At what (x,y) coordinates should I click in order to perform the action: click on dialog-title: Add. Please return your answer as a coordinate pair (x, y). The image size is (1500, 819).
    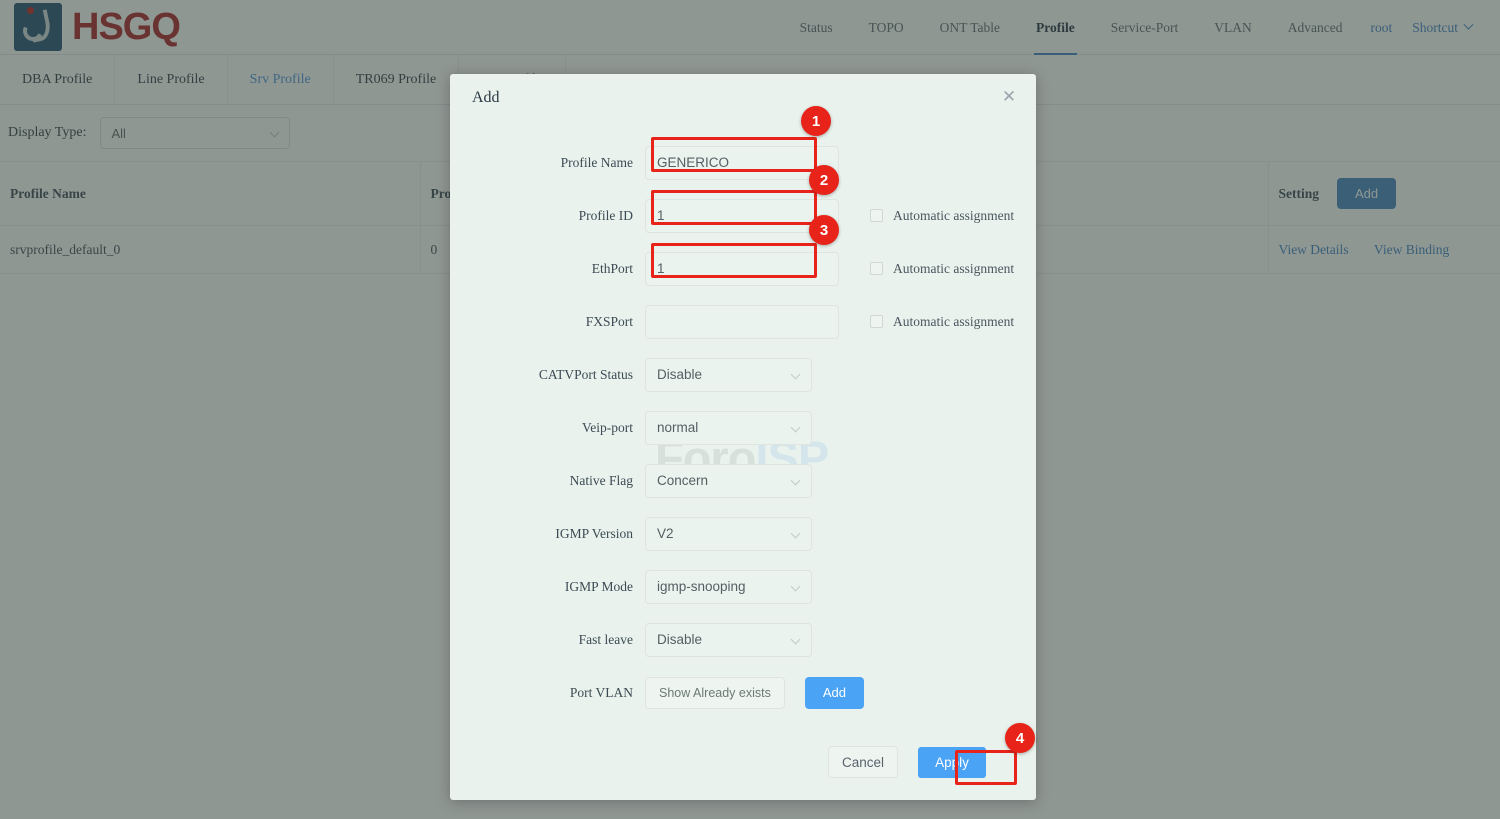
    Looking at the image, I should click on (486, 97).